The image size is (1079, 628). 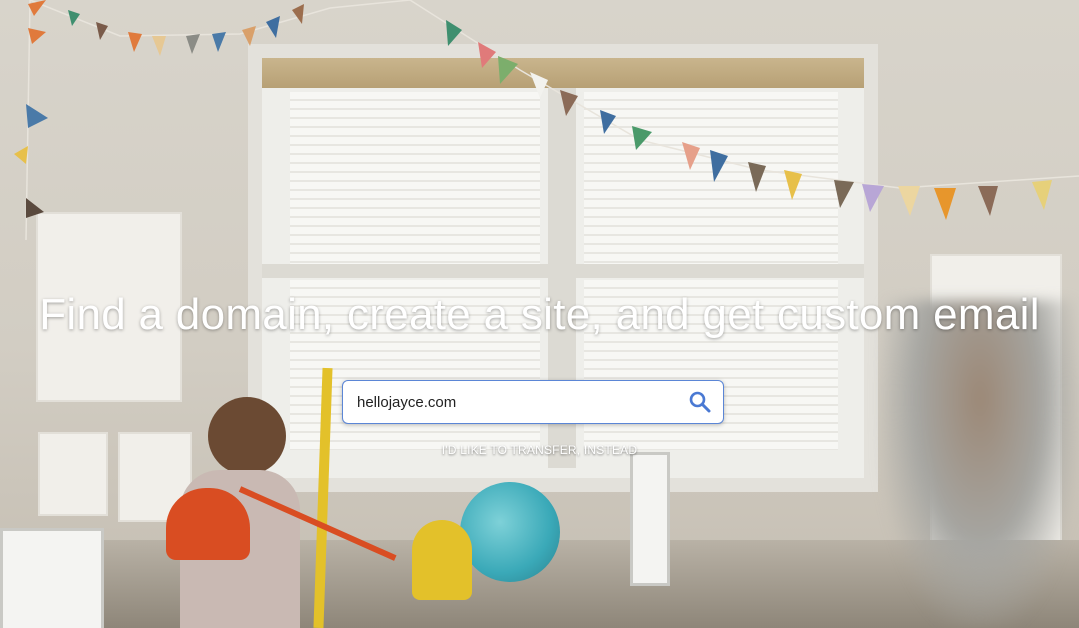 What do you see at coordinates (563, 73) in the screenshot?
I see `window-blind` at bounding box center [563, 73].